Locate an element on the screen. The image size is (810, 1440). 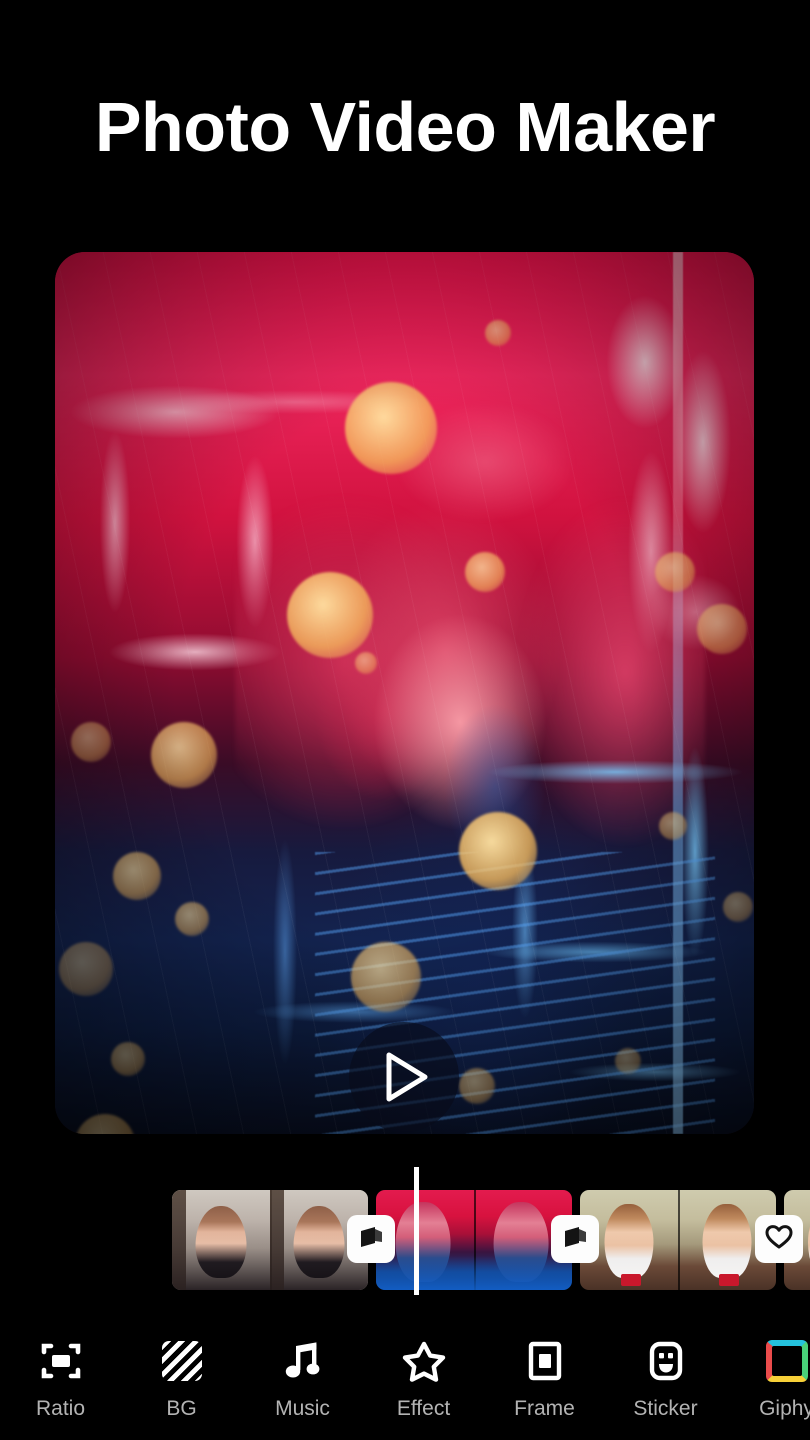
frame-icon is located at coordinates (545, 1361).